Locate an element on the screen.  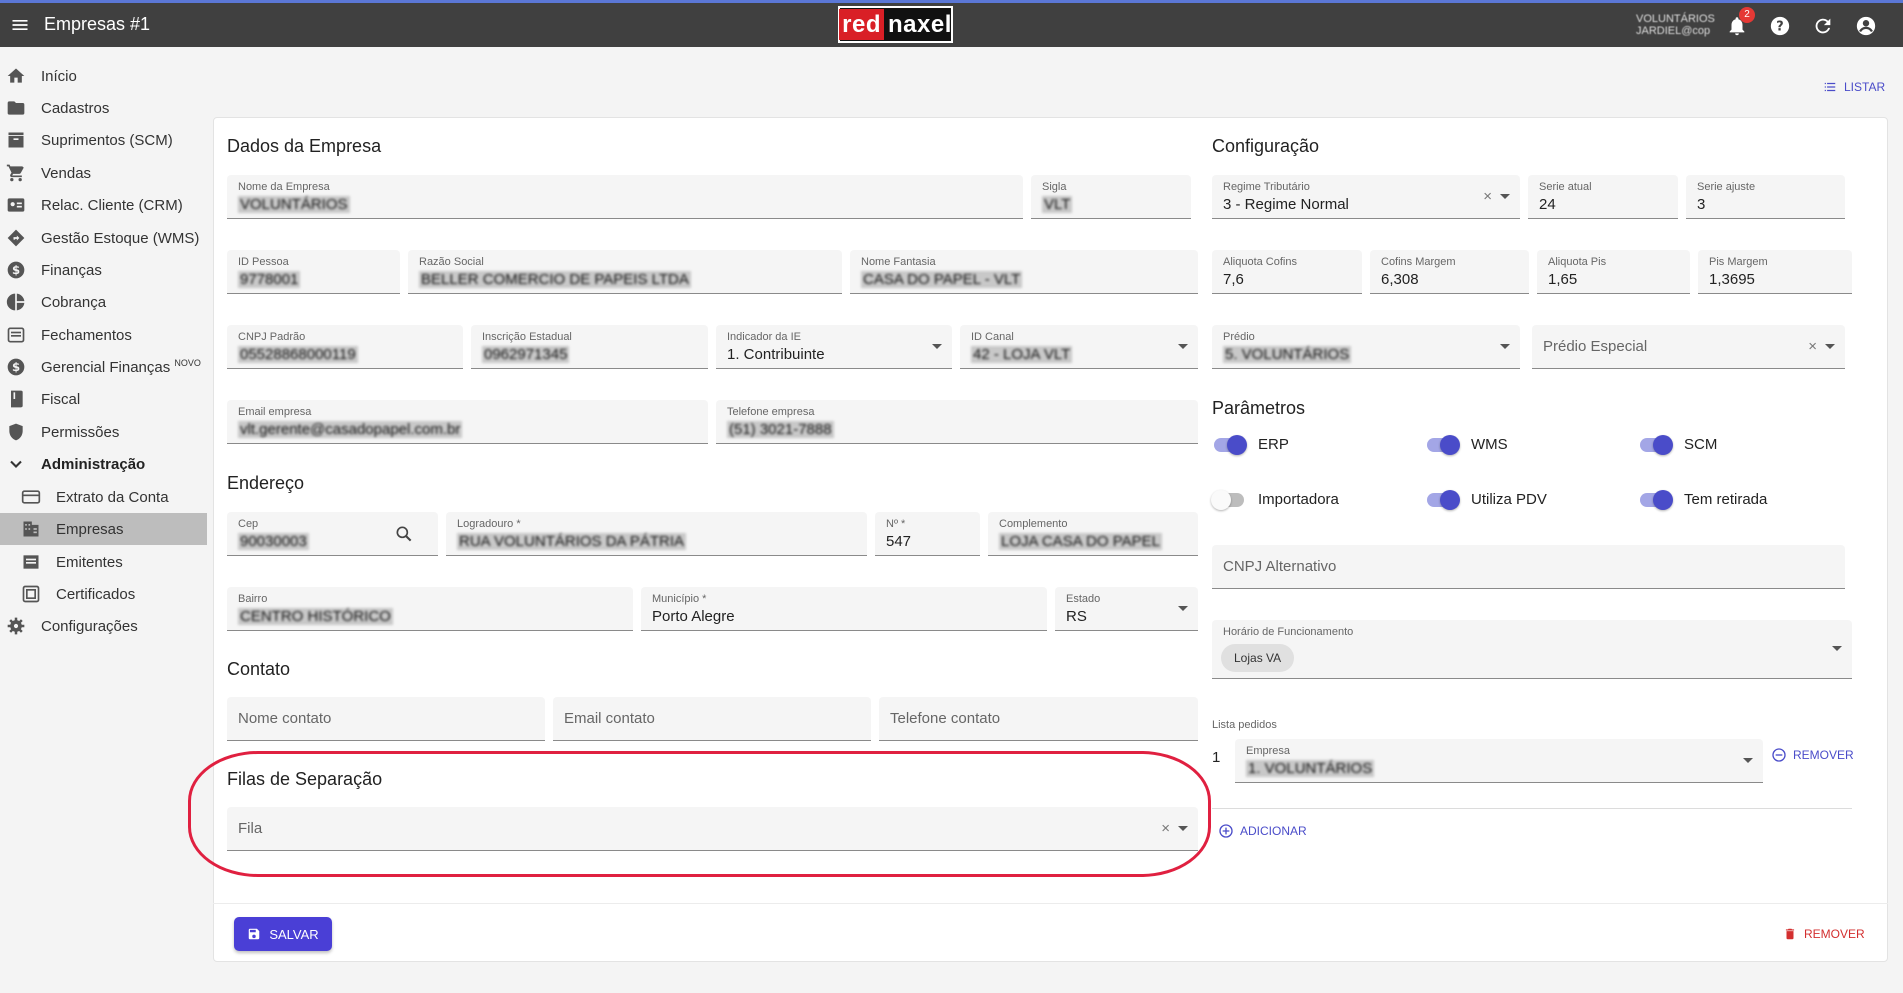
shield-icon is located at coordinates (16, 432).